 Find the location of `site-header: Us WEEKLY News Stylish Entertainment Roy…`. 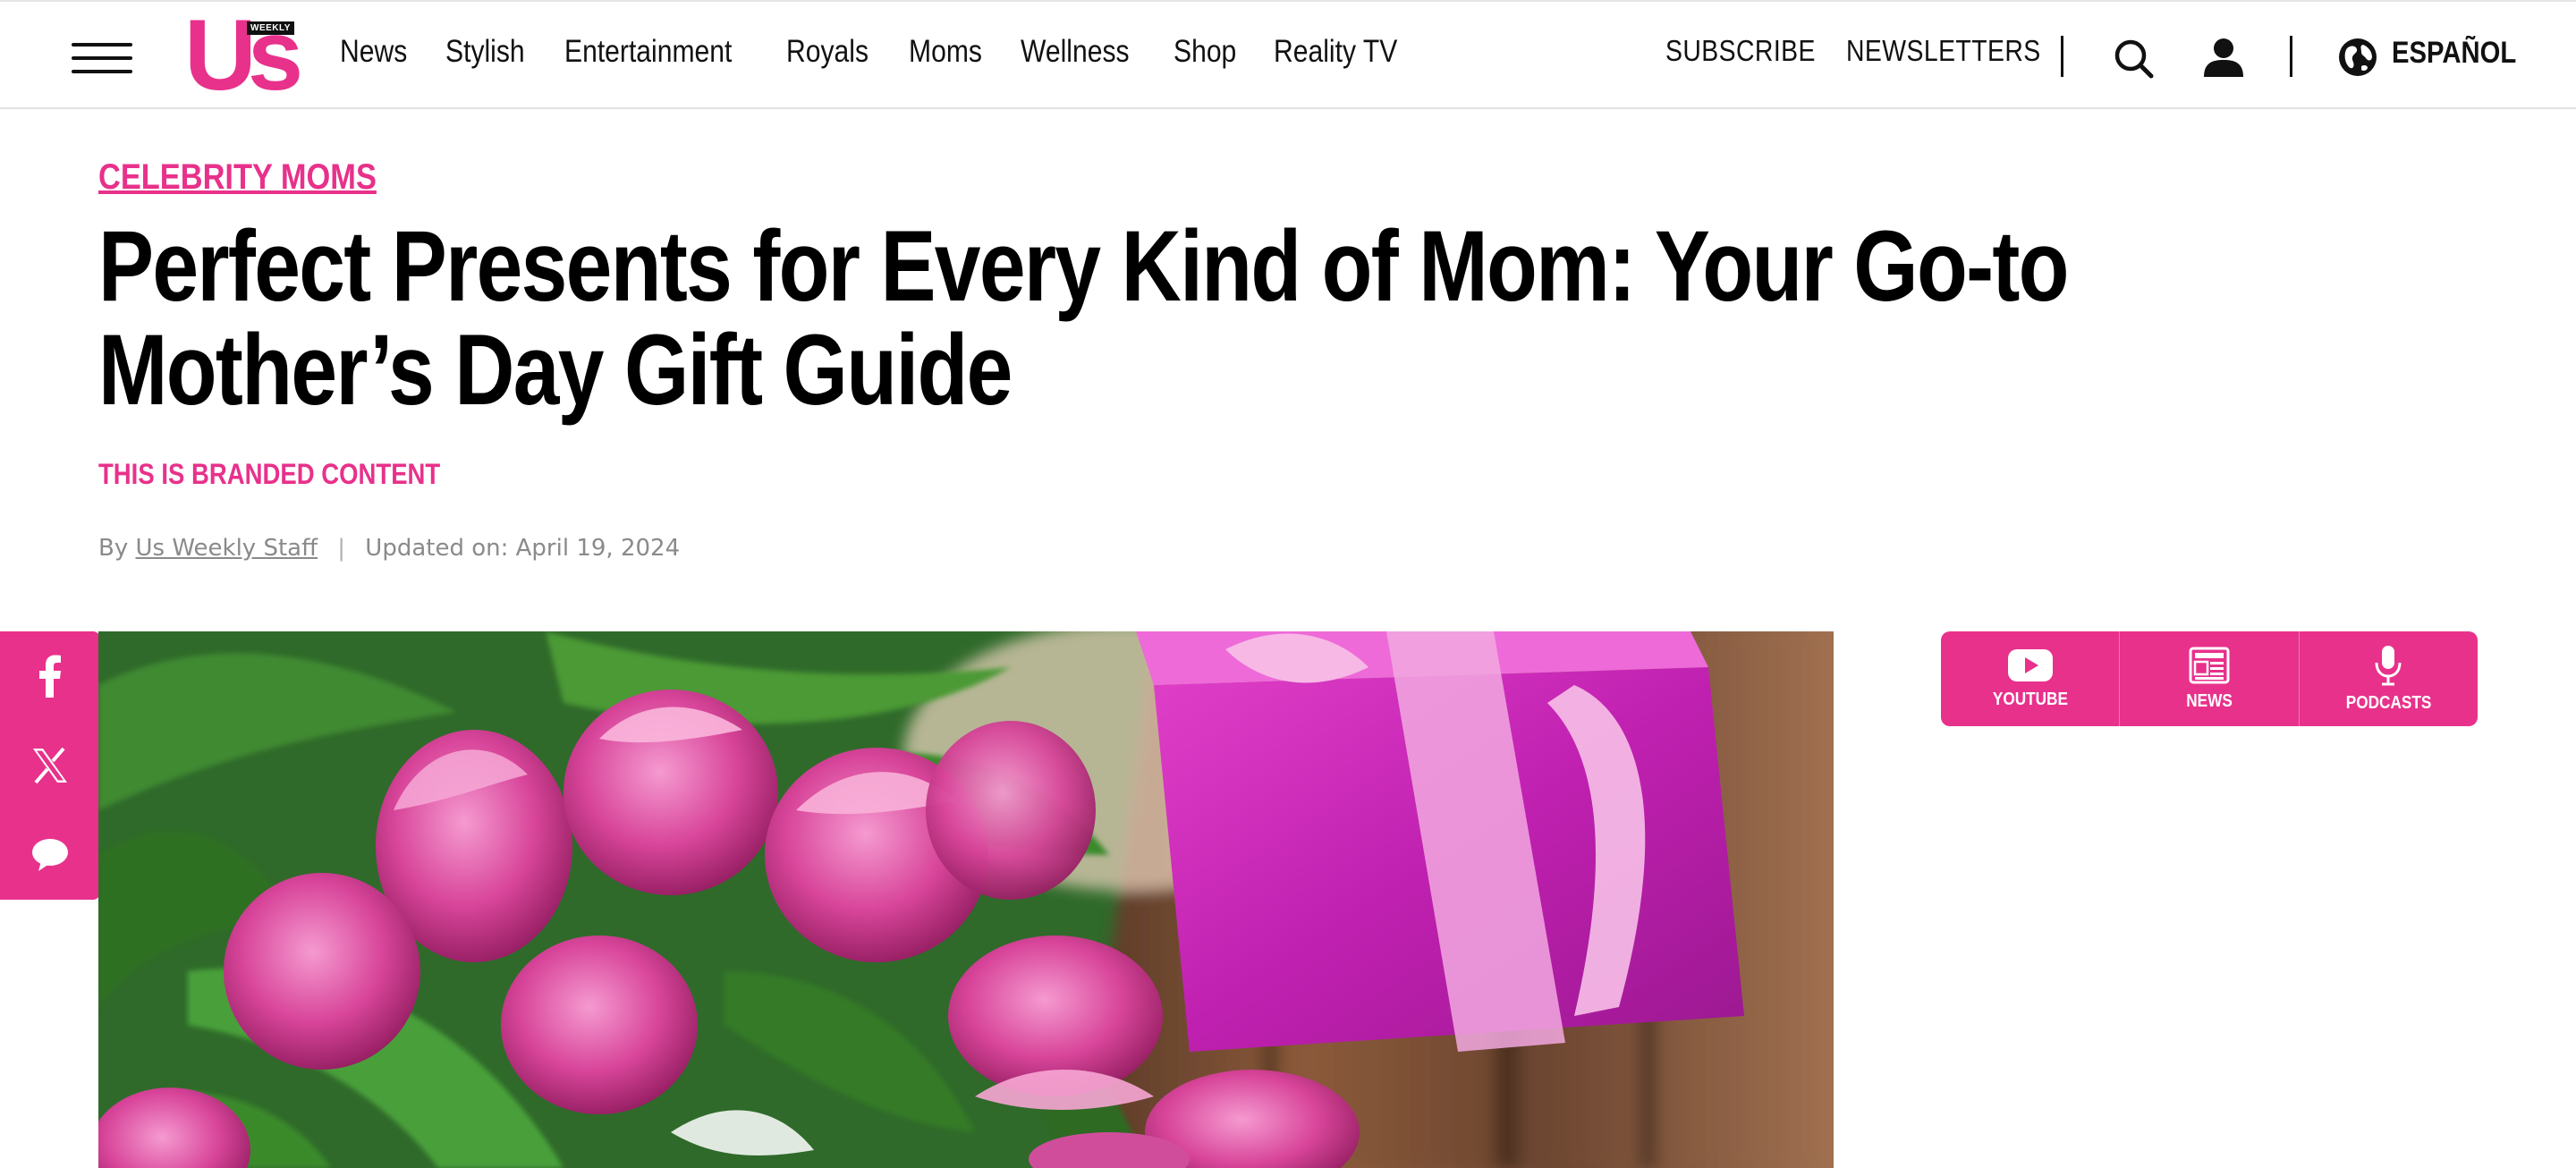

site-header: Us WEEKLY News Stylish Entertainment Roy… is located at coordinates (1288, 54).